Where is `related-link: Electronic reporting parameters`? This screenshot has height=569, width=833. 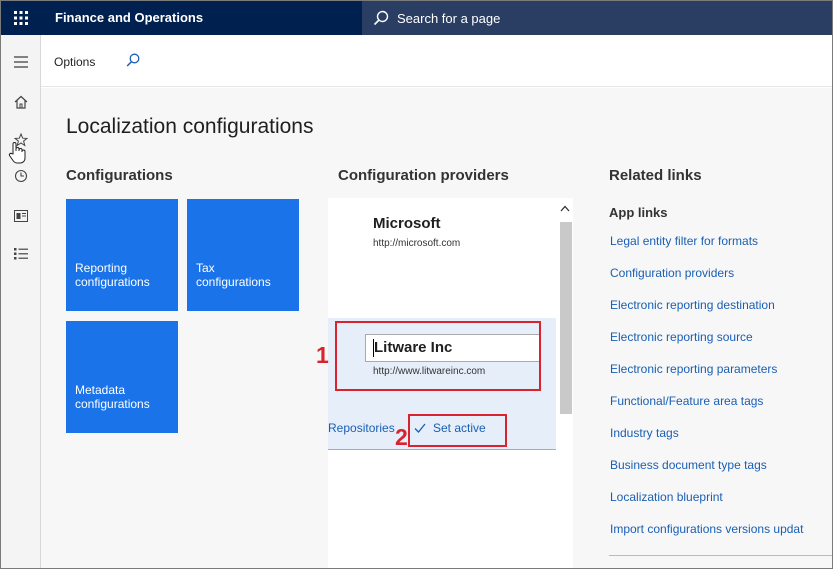 related-link: Electronic reporting parameters is located at coordinates (693, 369).